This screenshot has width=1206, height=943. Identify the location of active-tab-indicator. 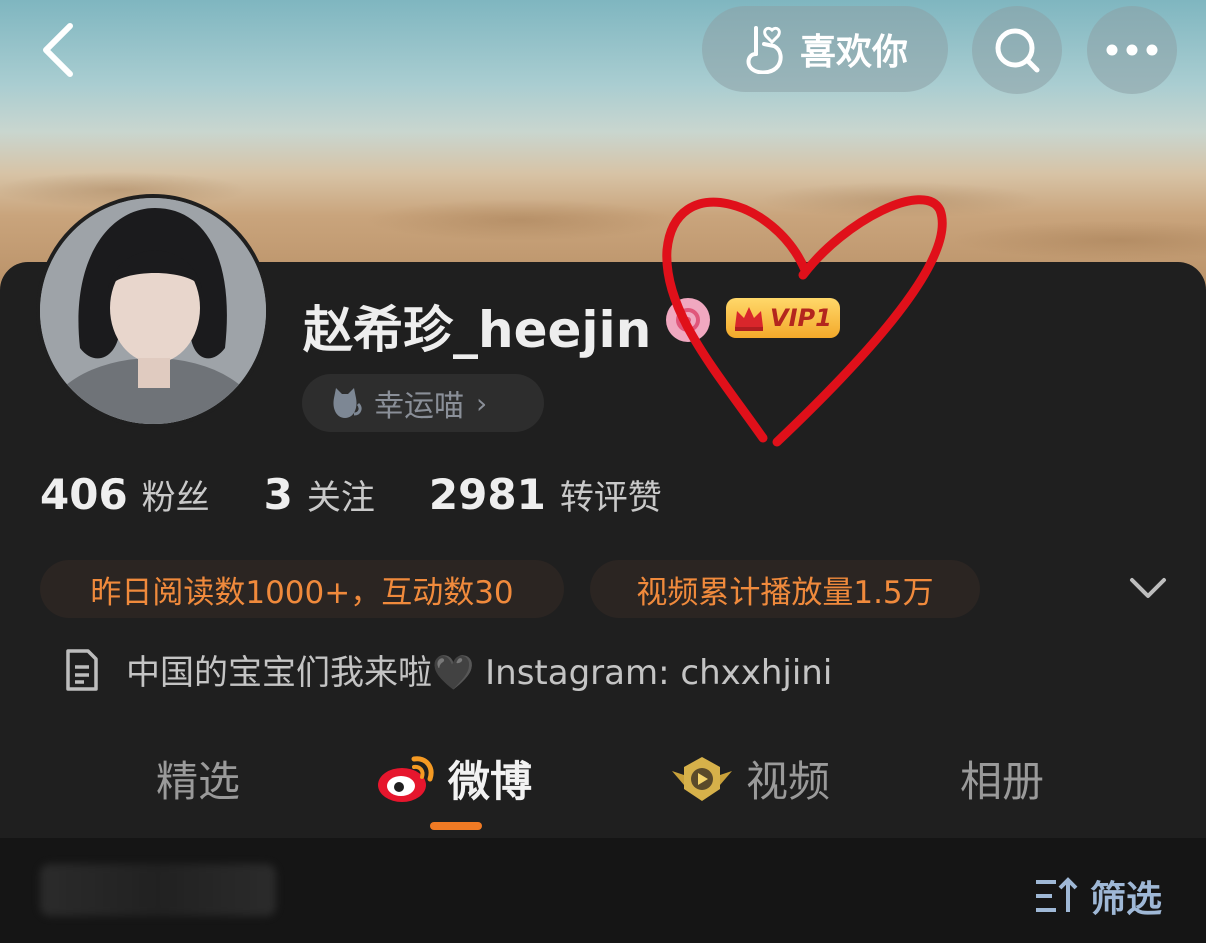
(456, 826).